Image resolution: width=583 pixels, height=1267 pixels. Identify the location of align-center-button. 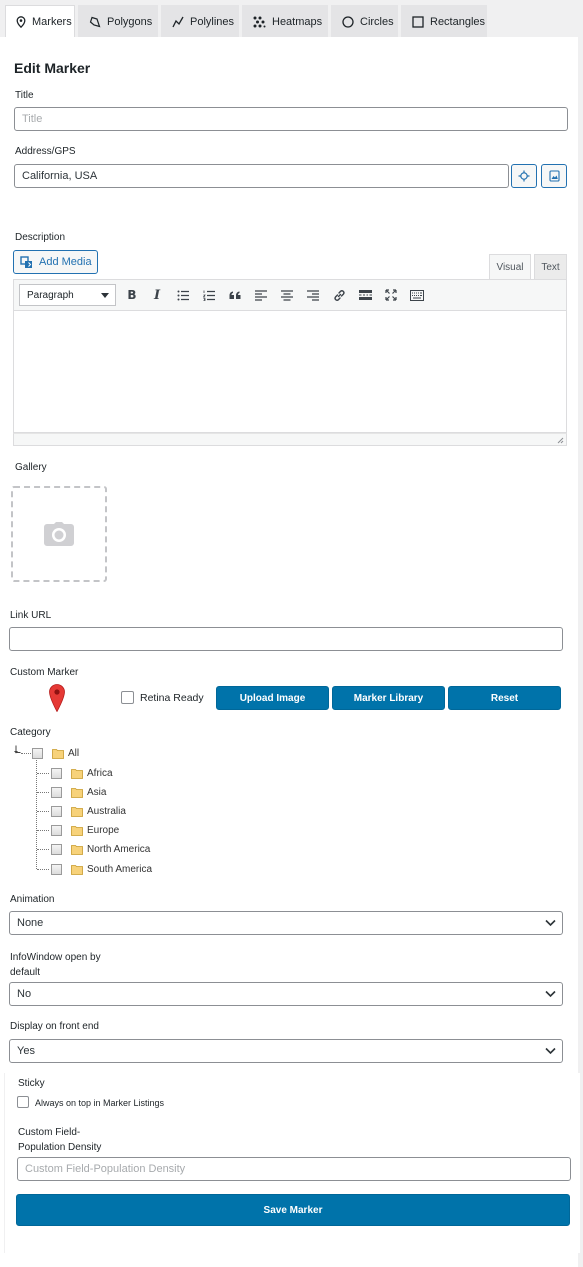
(287, 295).